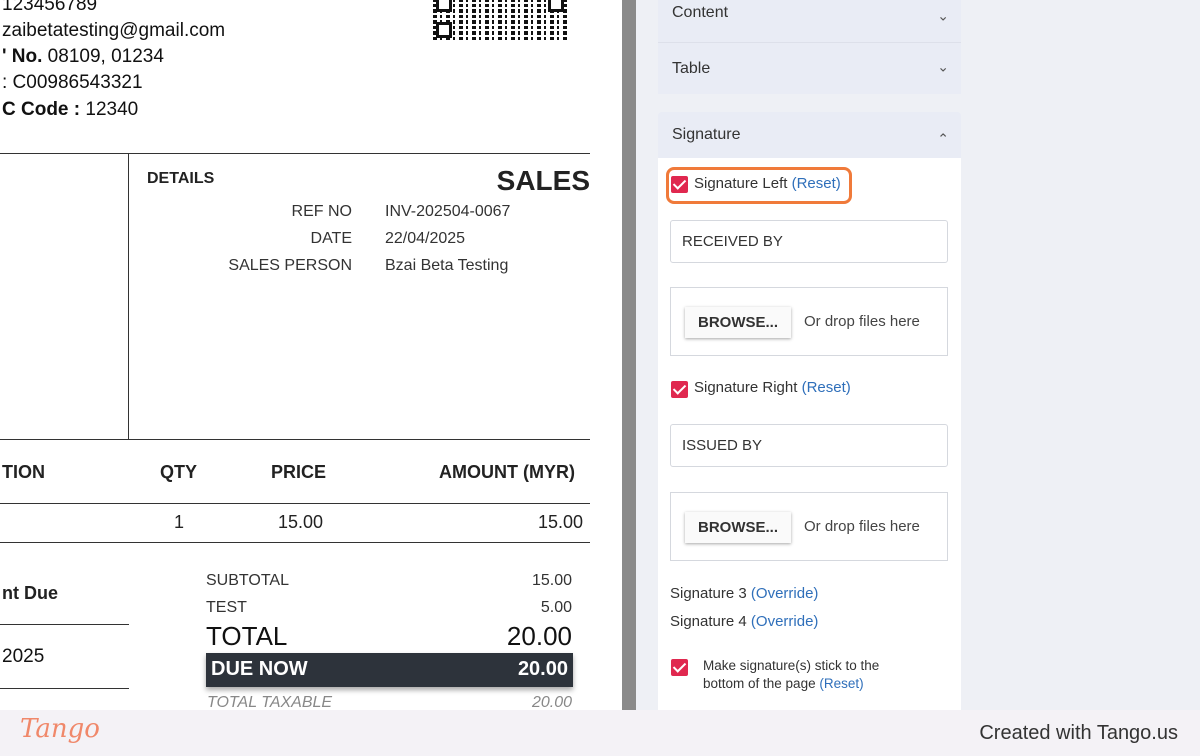 This screenshot has width=1200, height=756. What do you see at coordinates (679, 667) in the screenshot?
I see `stick-bottom-checkbox` at bounding box center [679, 667].